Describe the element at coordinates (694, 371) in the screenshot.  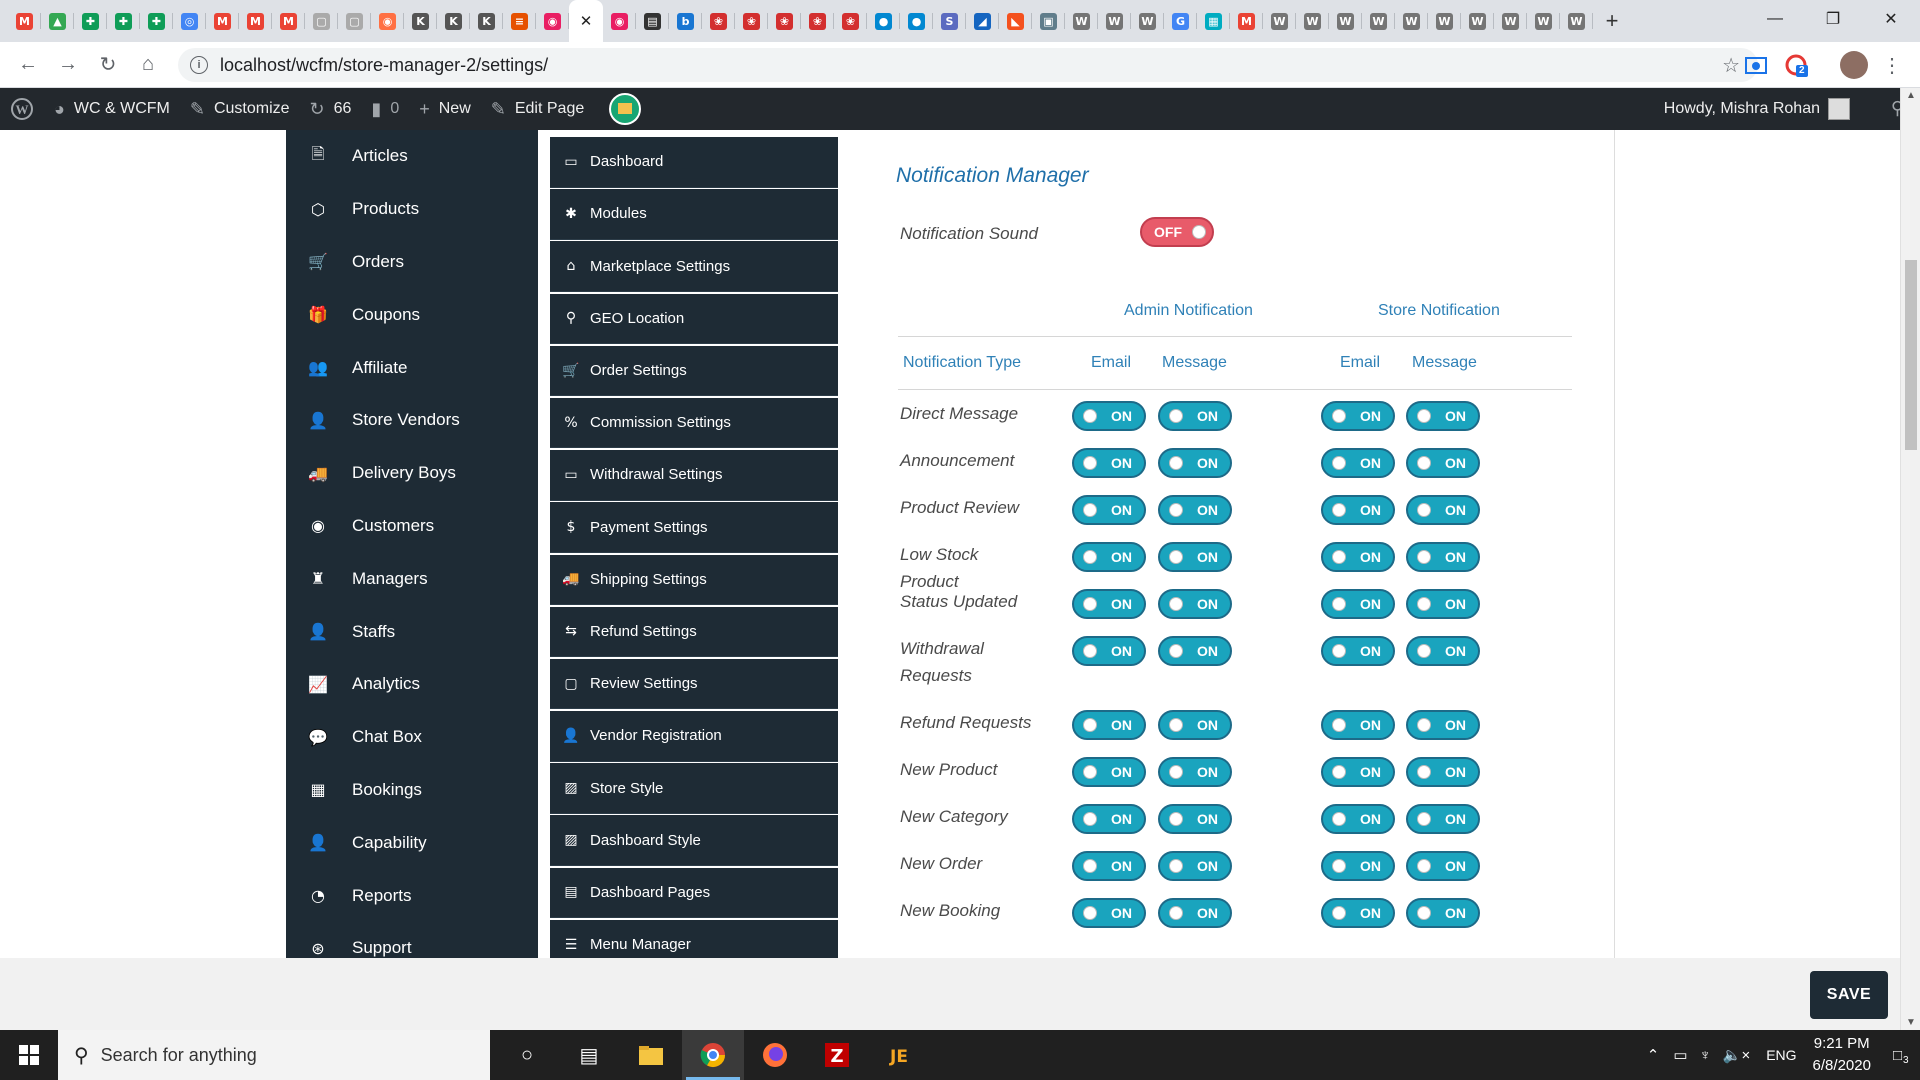
I see `settings-nav-order-settings: 🛒 Order Settings` at that location.